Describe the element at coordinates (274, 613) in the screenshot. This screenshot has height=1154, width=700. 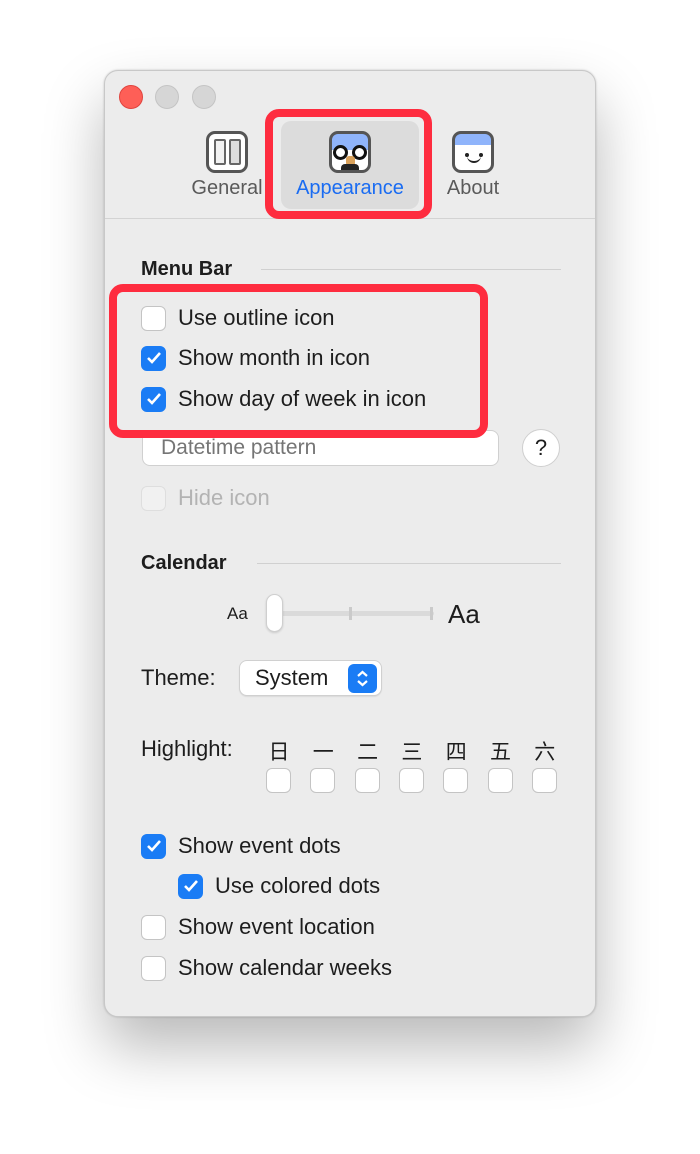
I see `slider-thumb` at that location.